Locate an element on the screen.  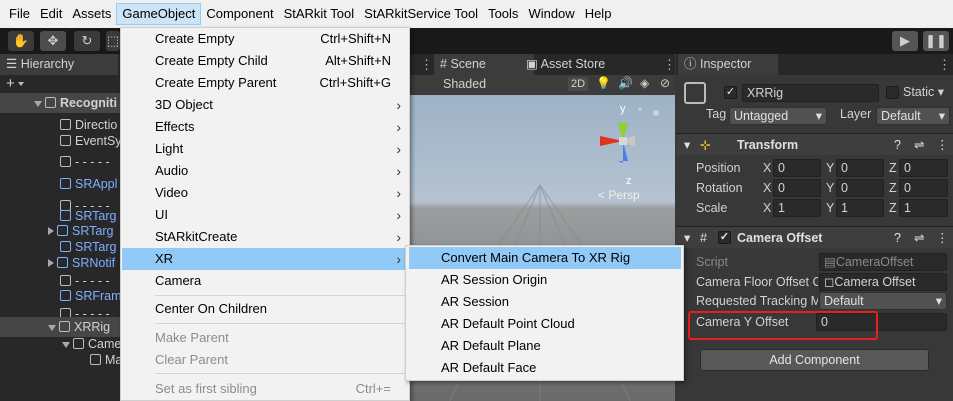
scale-tool-icon: ⬚ is located at coordinates (113, 41).